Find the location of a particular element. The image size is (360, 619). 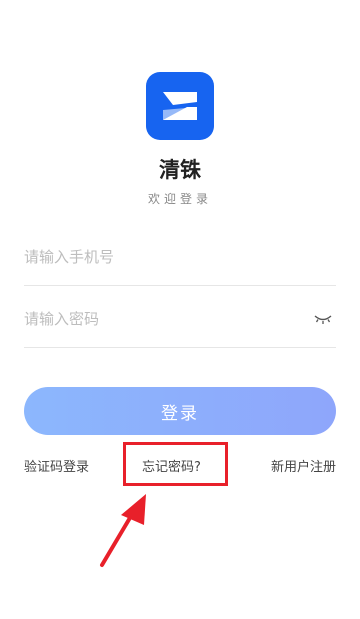

zigzag-logo-icon is located at coordinates (180, 106).